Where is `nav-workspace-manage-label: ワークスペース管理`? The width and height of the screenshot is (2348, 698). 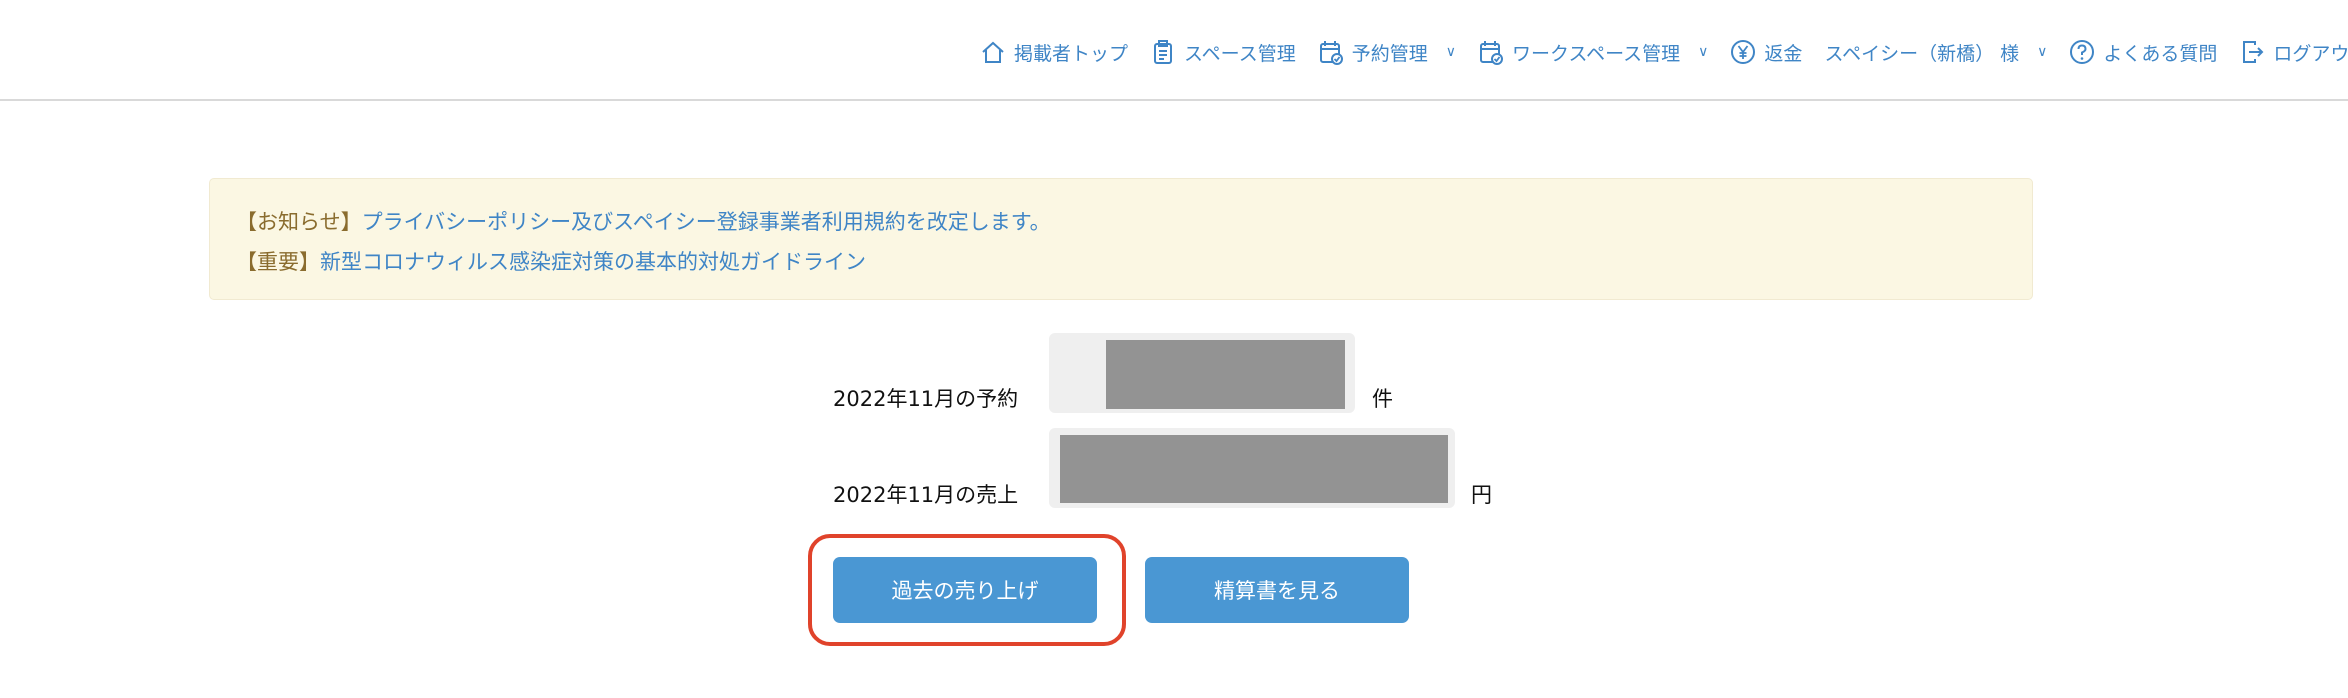
nav-workspace-manage-label: ワークスペース管理 is located at coordinates (1596, 53).